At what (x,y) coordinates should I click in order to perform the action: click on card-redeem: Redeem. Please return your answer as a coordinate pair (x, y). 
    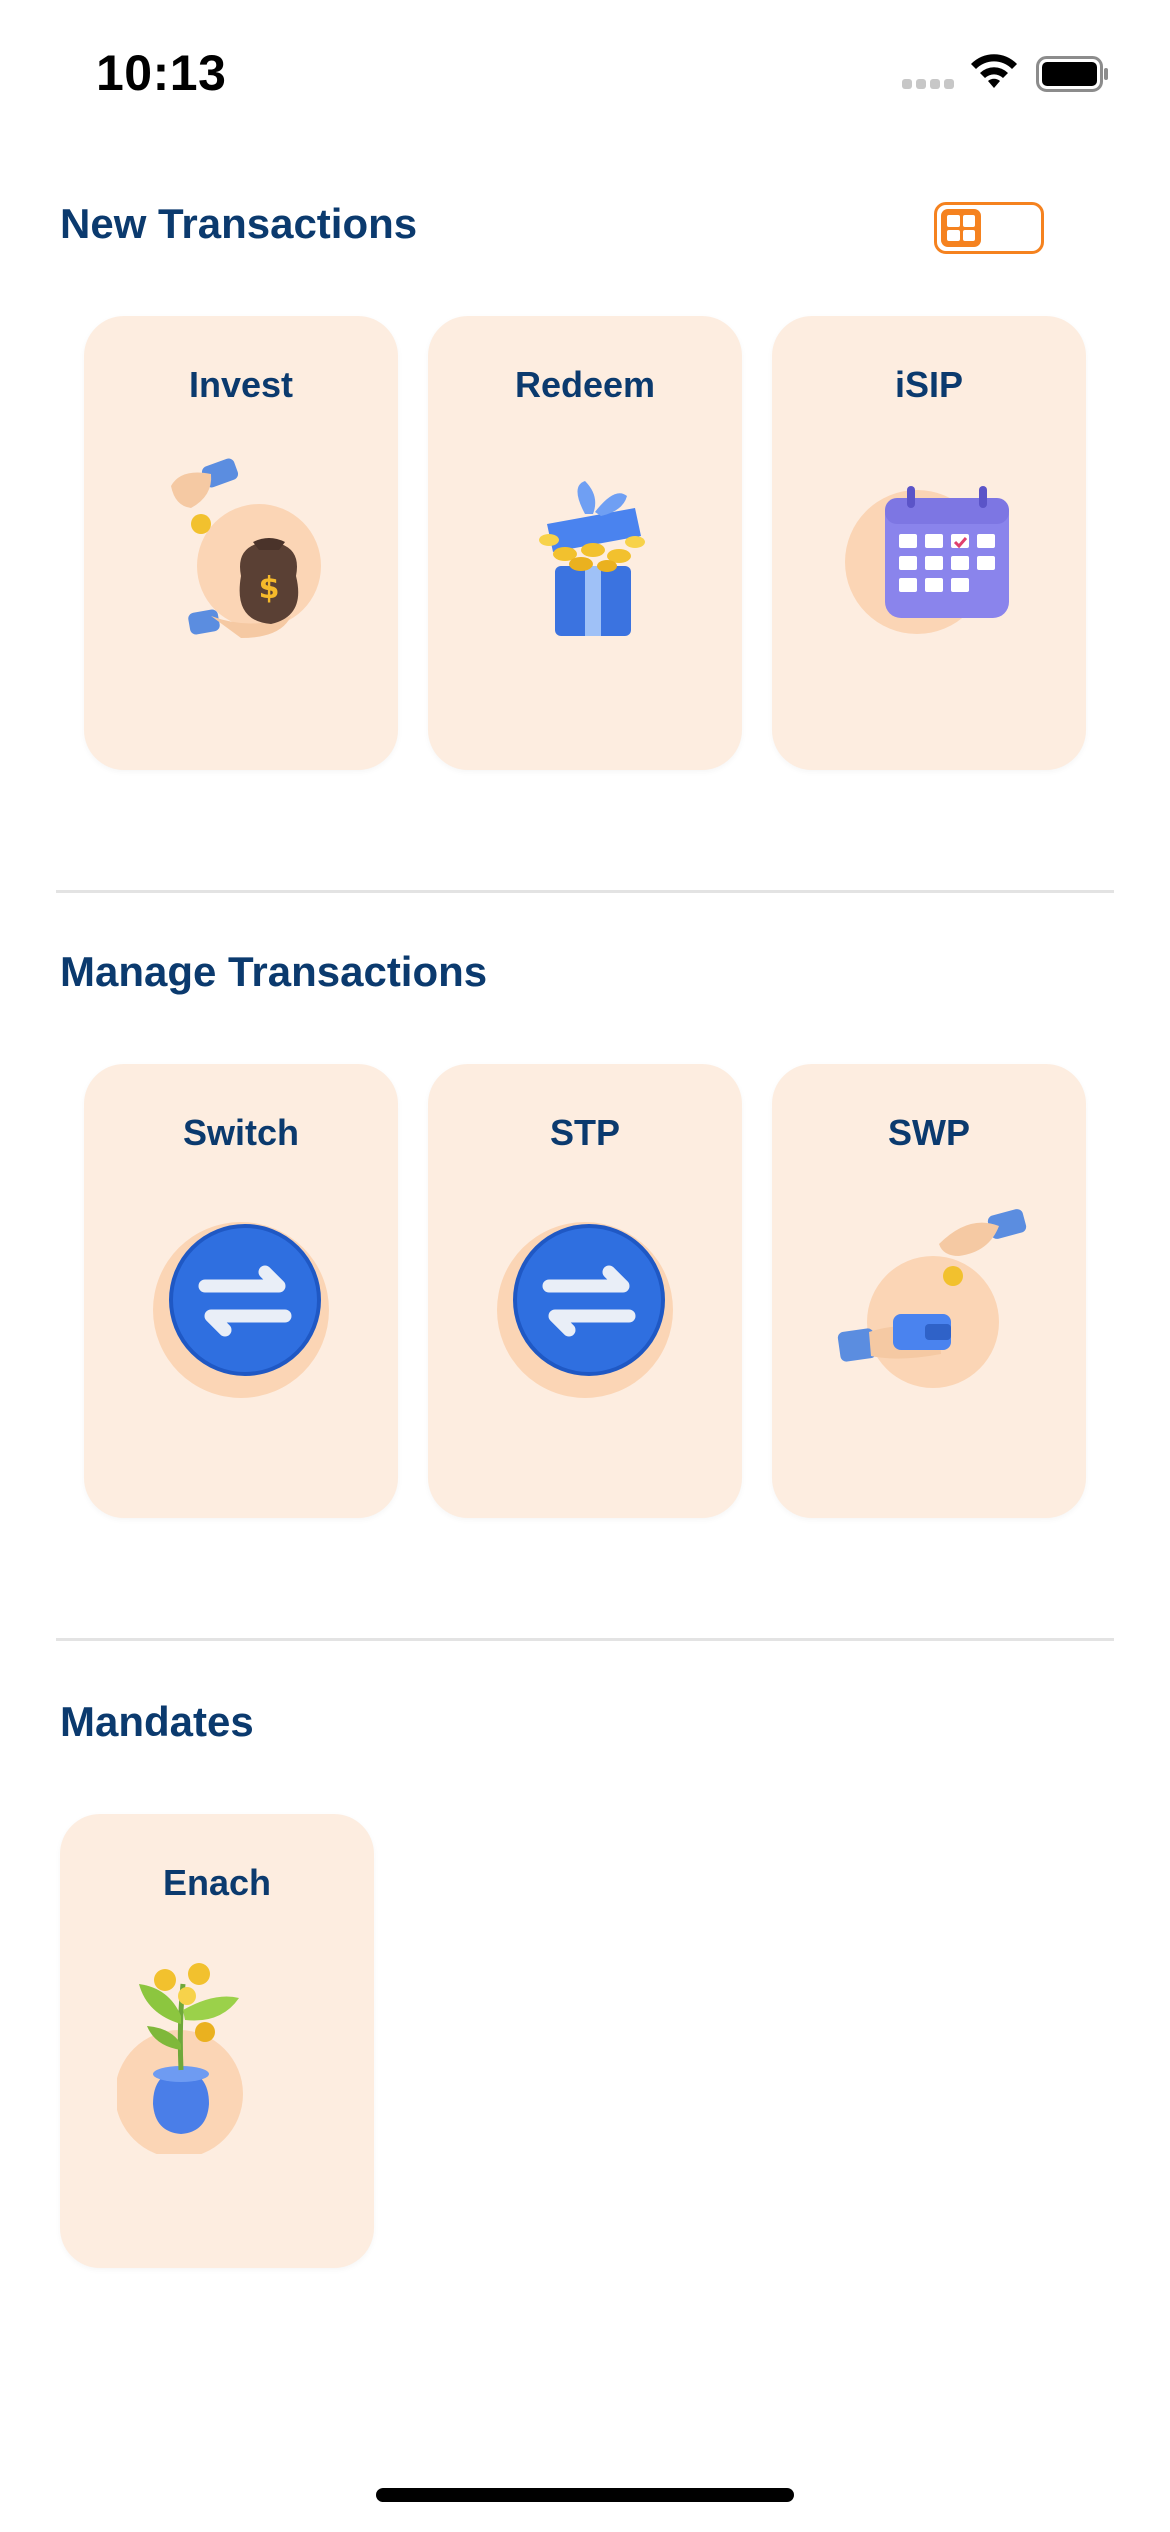
    Looking at the image, I should click on (585, 543).